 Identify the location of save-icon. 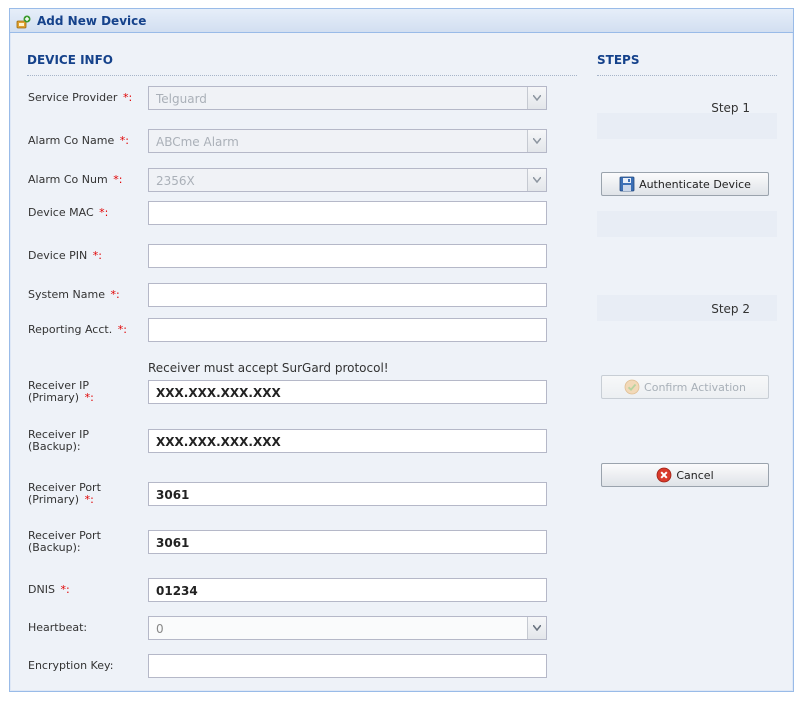
(627, 184).